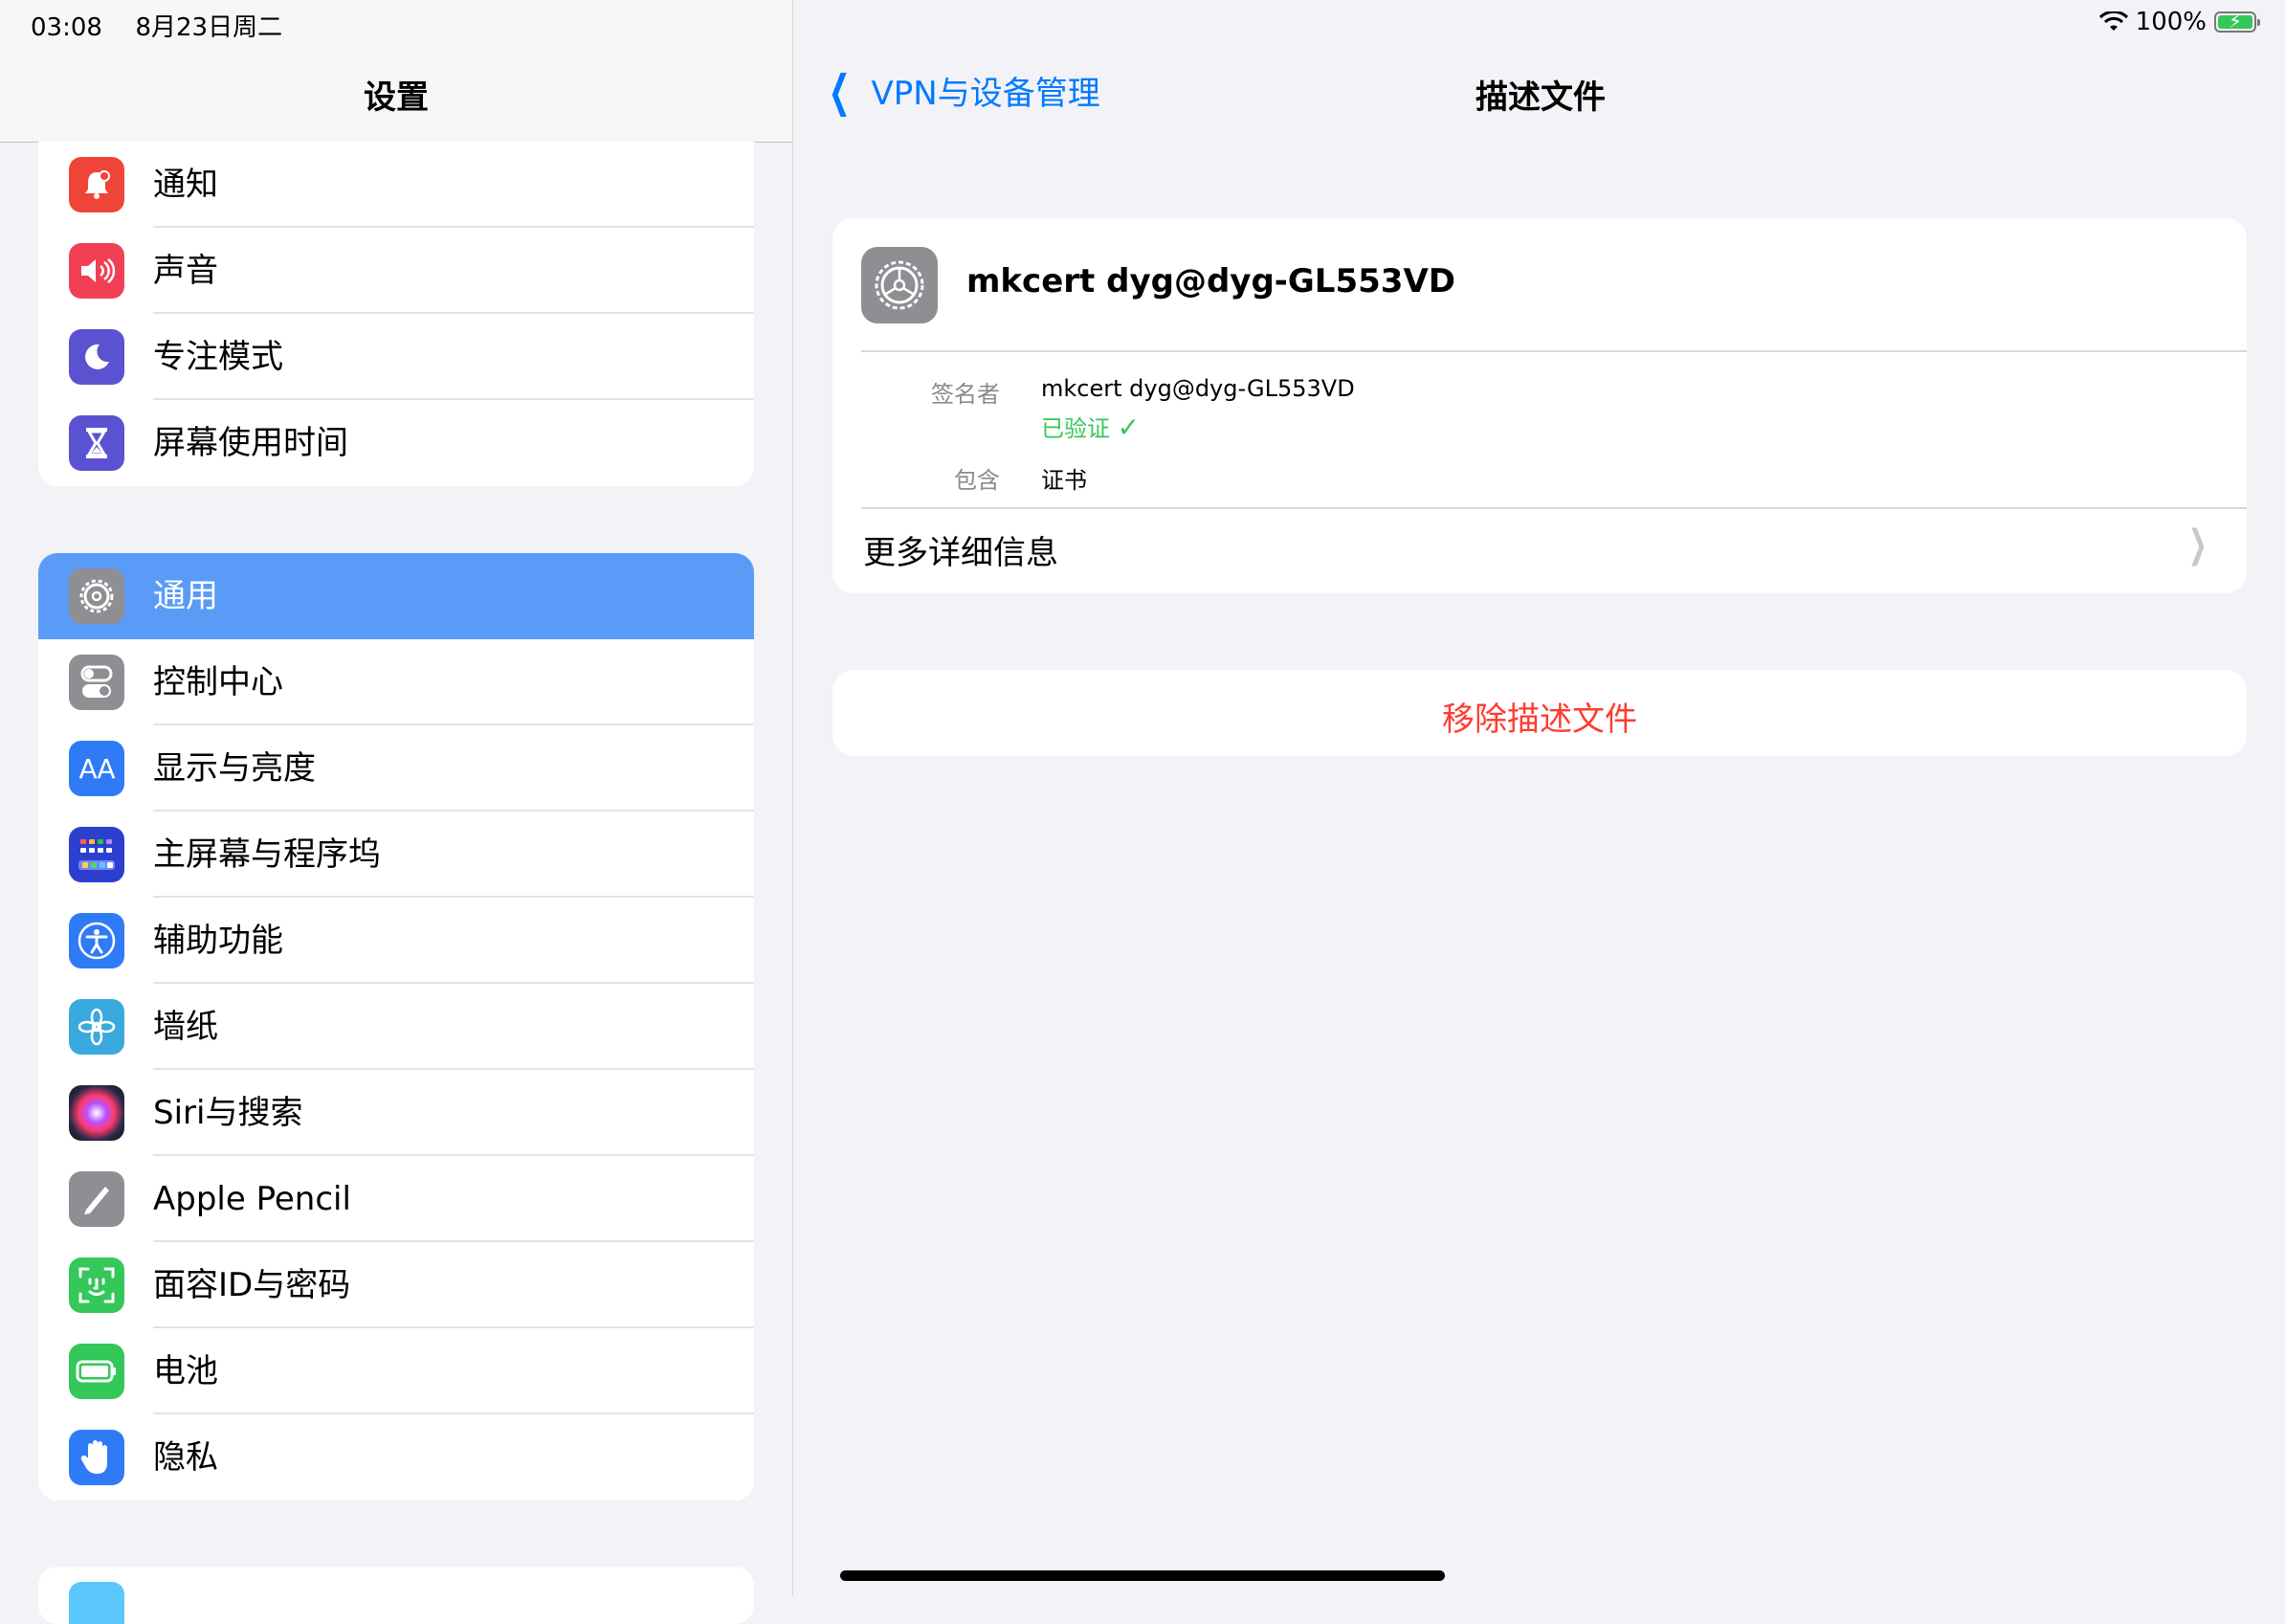  I want to click on sidebar-item-apple-pencil: Apple Pencil, so click(396, 1199).